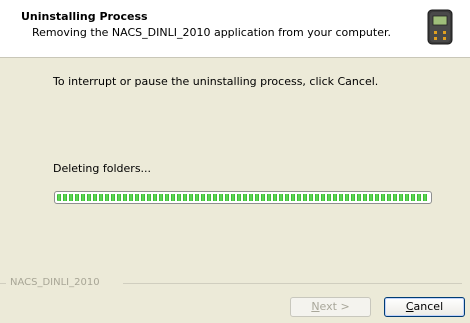  What do you see at coordinates (428, 306) in the screenshot?
I see `cancel-button-label: ancel` at bounding box center [428, 306].